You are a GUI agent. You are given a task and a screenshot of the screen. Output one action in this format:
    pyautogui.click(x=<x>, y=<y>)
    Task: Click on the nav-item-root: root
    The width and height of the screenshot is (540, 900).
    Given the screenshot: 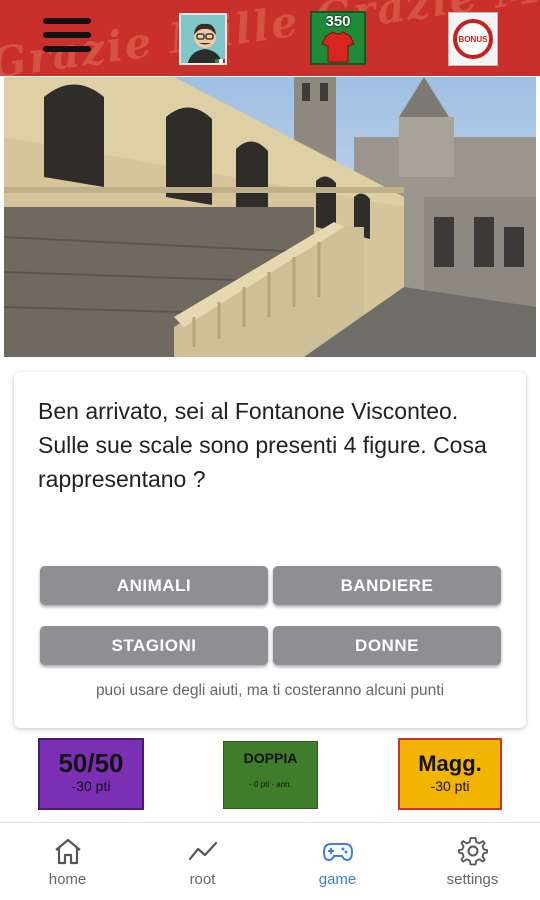 What is the action you would take?
    pyautogui.click(x=202, y=861)
    